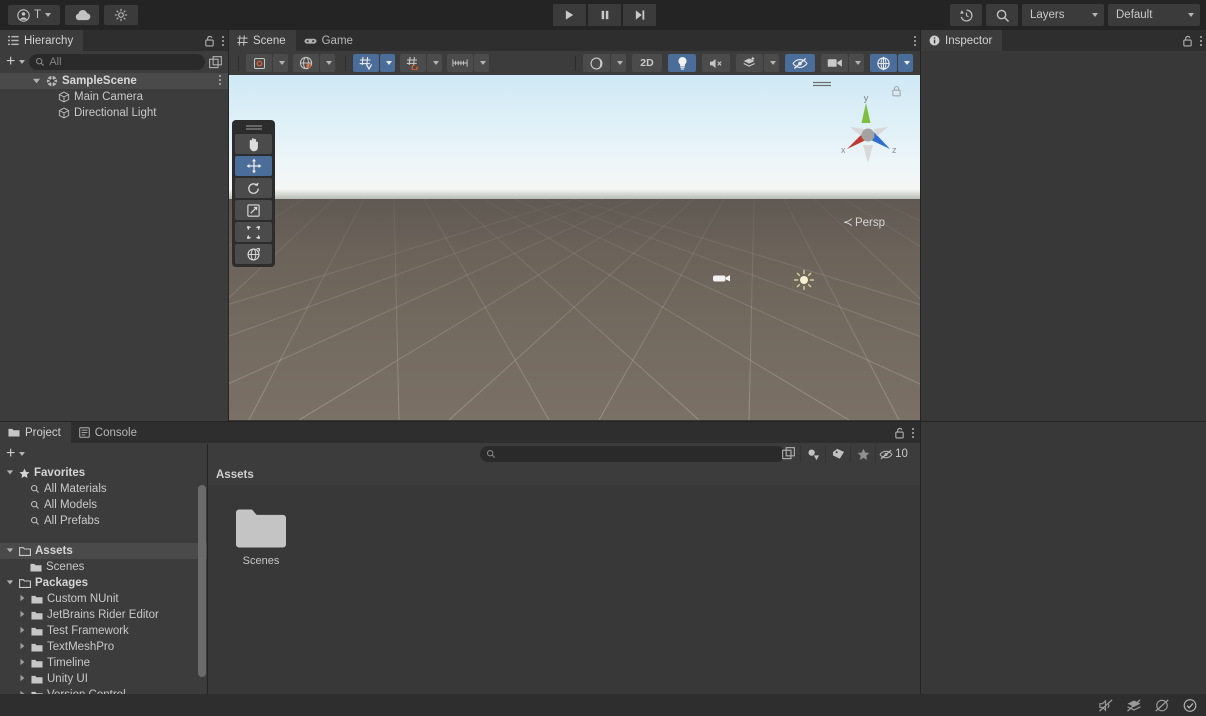  What do you see at coordinates (915, 41) in the screenshot?
I see `scene-menu-icon` at bounding box center [915, 41].